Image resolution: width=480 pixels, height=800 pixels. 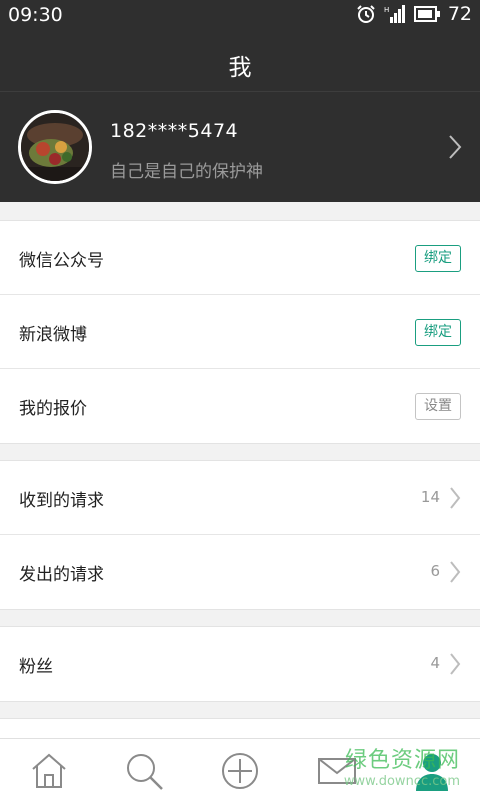 What do you see at coordinates (240, 16) in the screenshot?
I see `status-bar: 09:30 H 72` at bounding box center [240, 16].